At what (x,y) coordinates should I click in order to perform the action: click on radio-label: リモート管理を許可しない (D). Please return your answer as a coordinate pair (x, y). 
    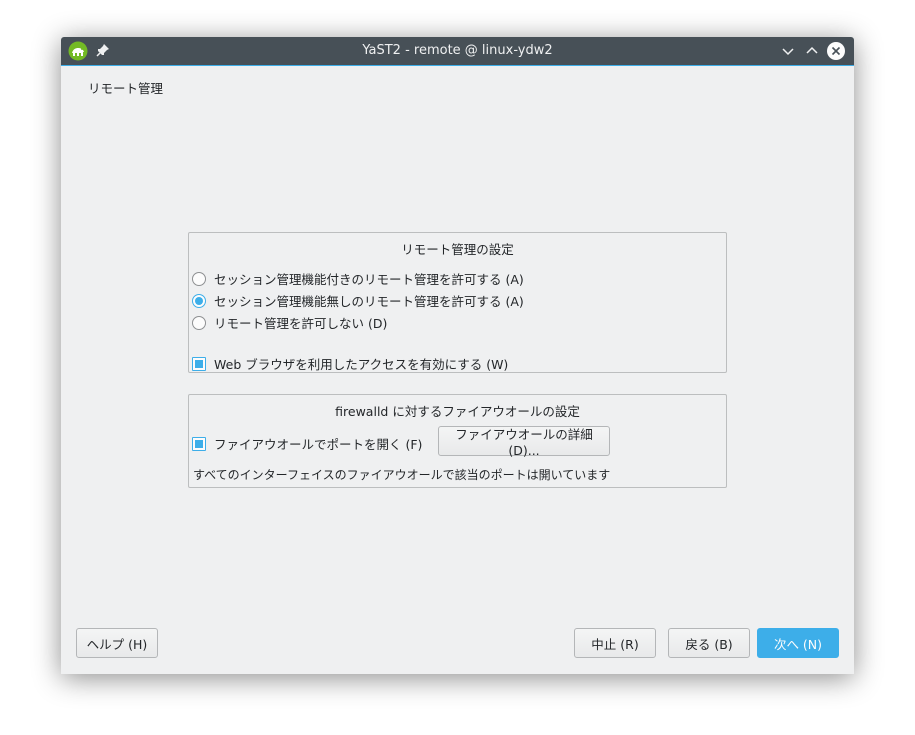
    Looking at the image, I should click on (301, 323).